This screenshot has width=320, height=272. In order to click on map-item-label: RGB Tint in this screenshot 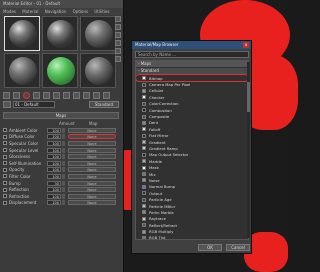, I will do `click(157, 237)`.